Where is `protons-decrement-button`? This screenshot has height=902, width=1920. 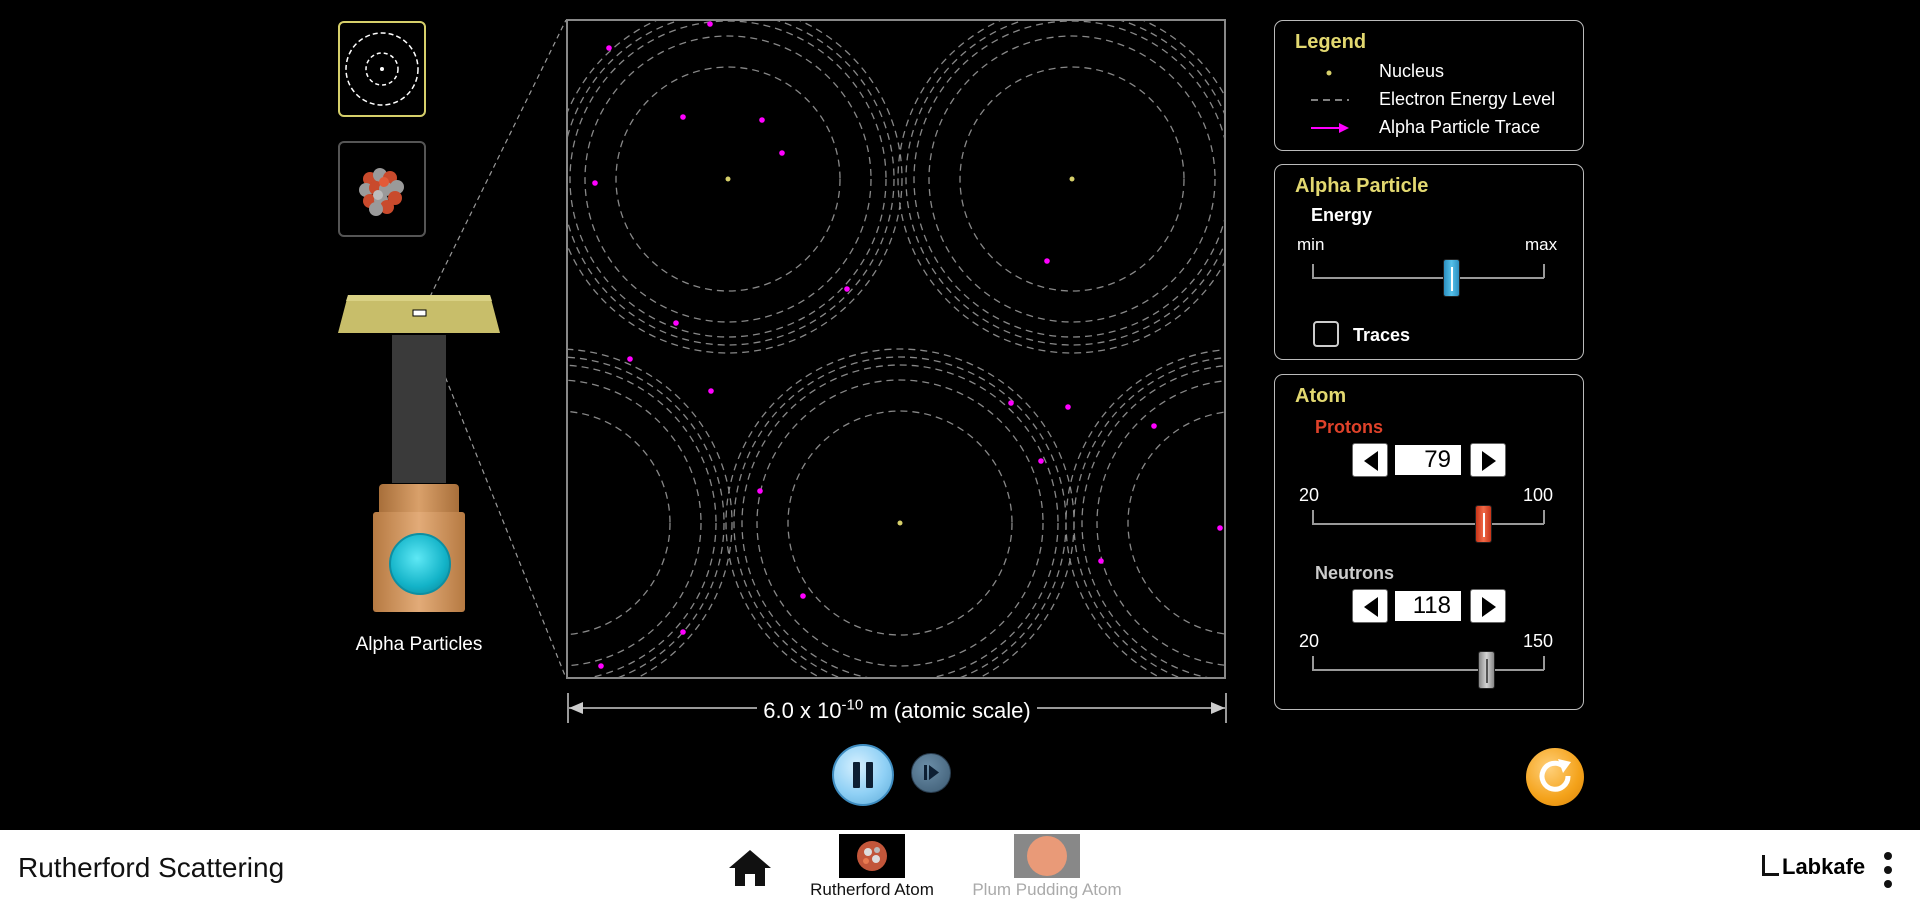 protons-decrement-button is located at coordinates (1370, 460).